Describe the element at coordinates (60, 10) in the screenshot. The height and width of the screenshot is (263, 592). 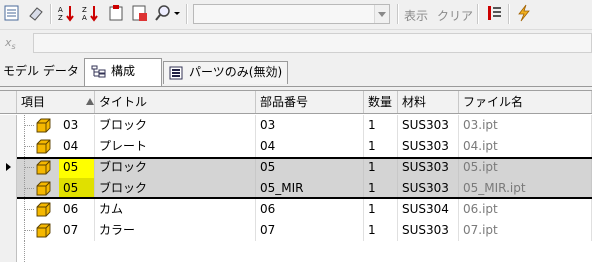
I see `svg-text: A` at that location.